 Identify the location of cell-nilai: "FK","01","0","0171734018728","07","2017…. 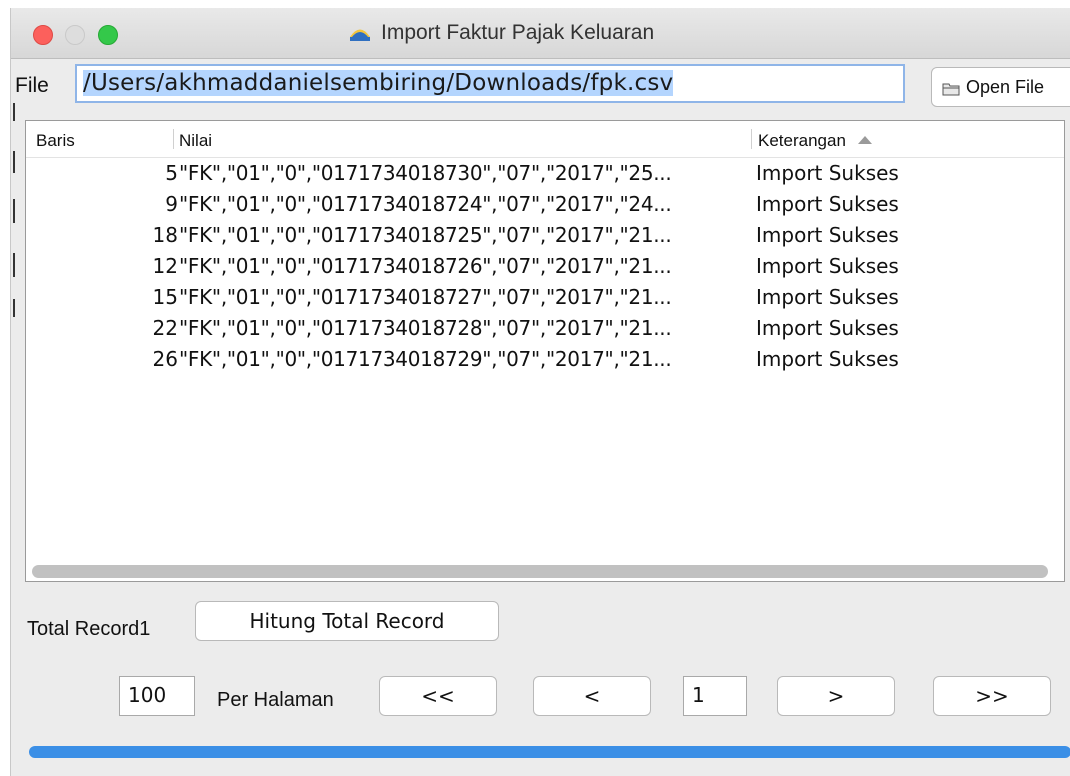
(425, 328).